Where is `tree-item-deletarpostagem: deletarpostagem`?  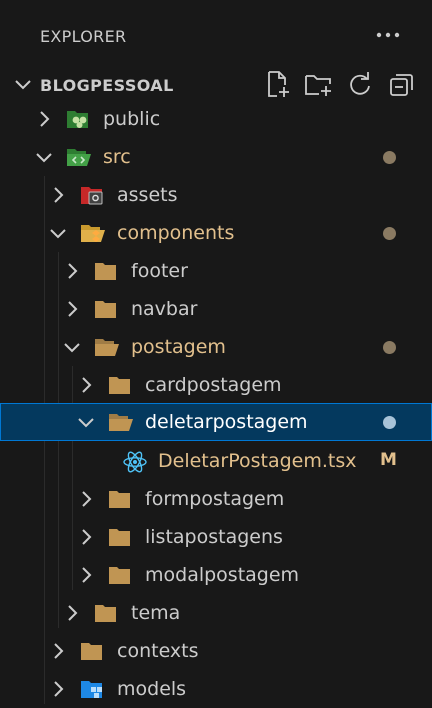
tree-item-deletarpostagem: deletarpostagem is located at coordinates (216, 422).